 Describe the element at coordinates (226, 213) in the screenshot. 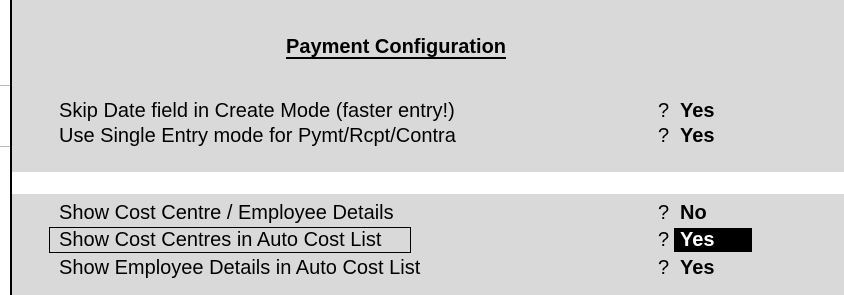

I see `option-label: Show Cost Centre / Employee Details` at that location.